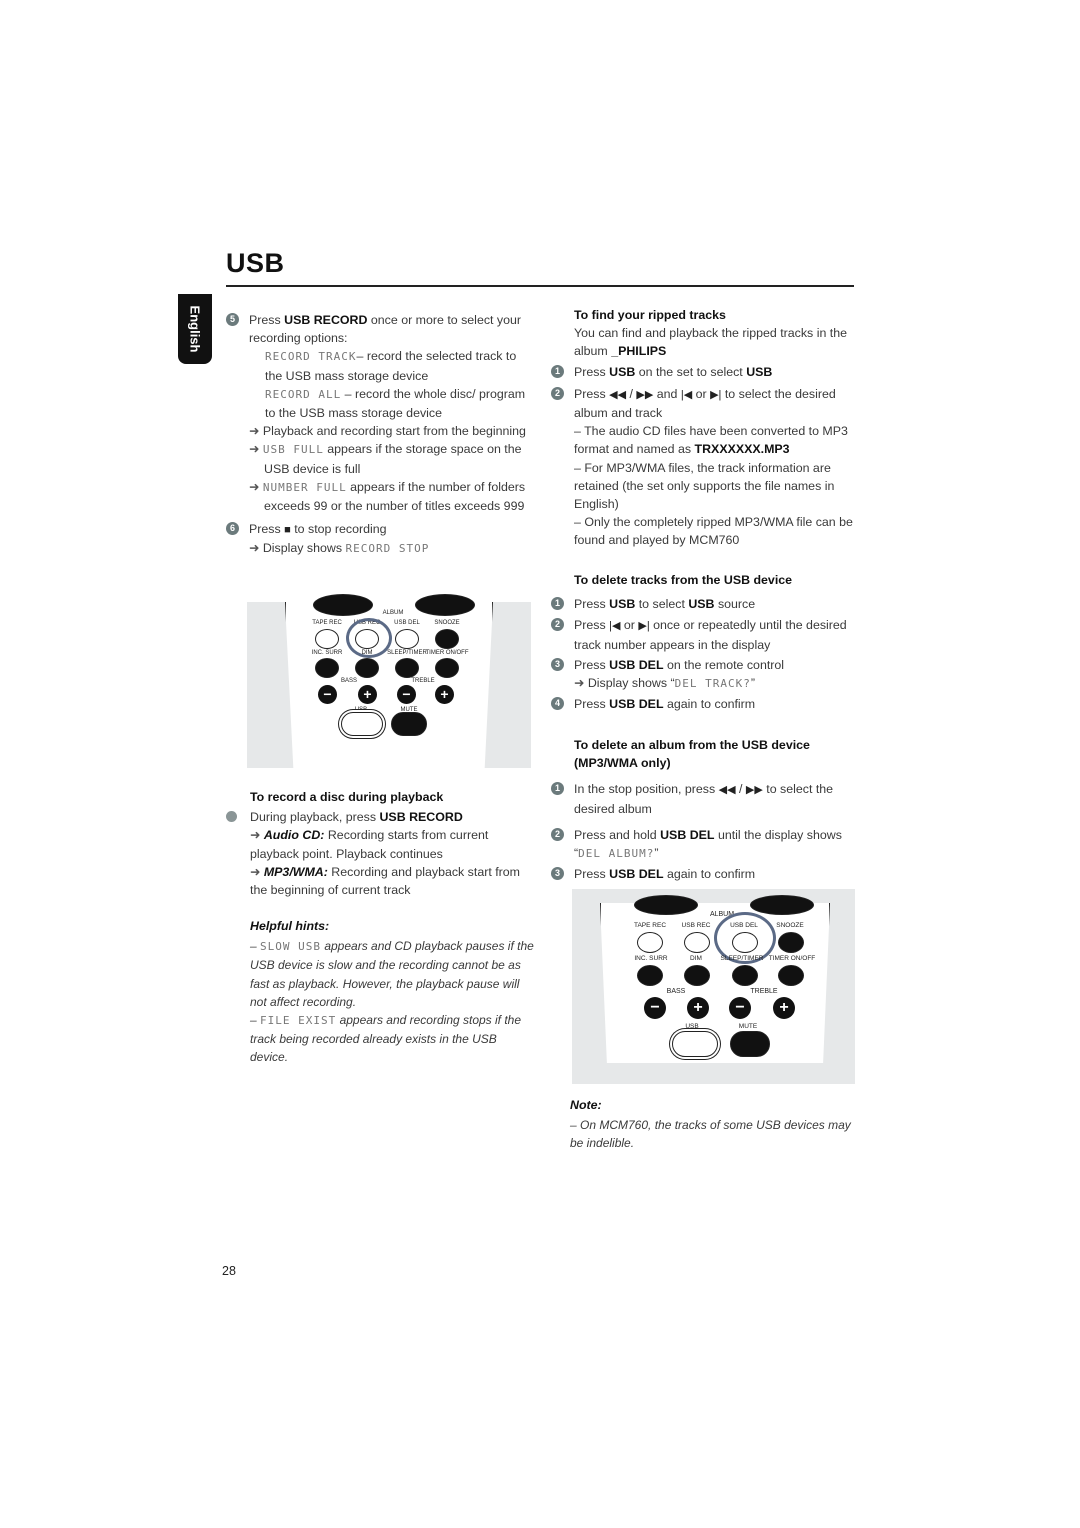  I want to click on key-usb: USB, so click(622, 604).